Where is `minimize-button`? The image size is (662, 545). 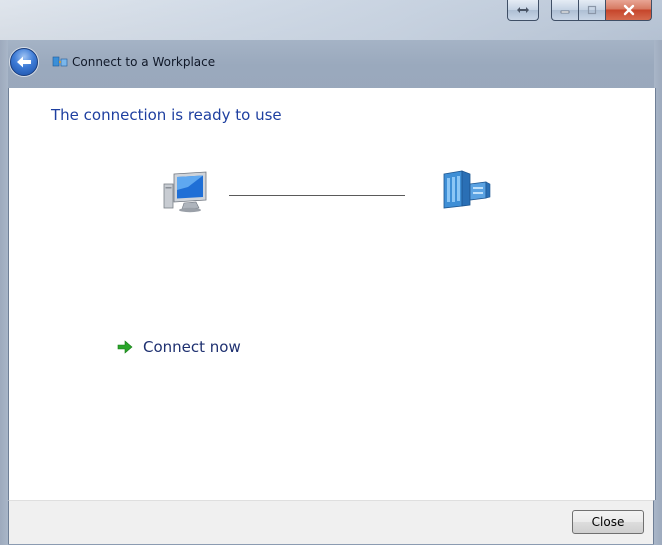 minimize-button is located at coordinates (565, 10).